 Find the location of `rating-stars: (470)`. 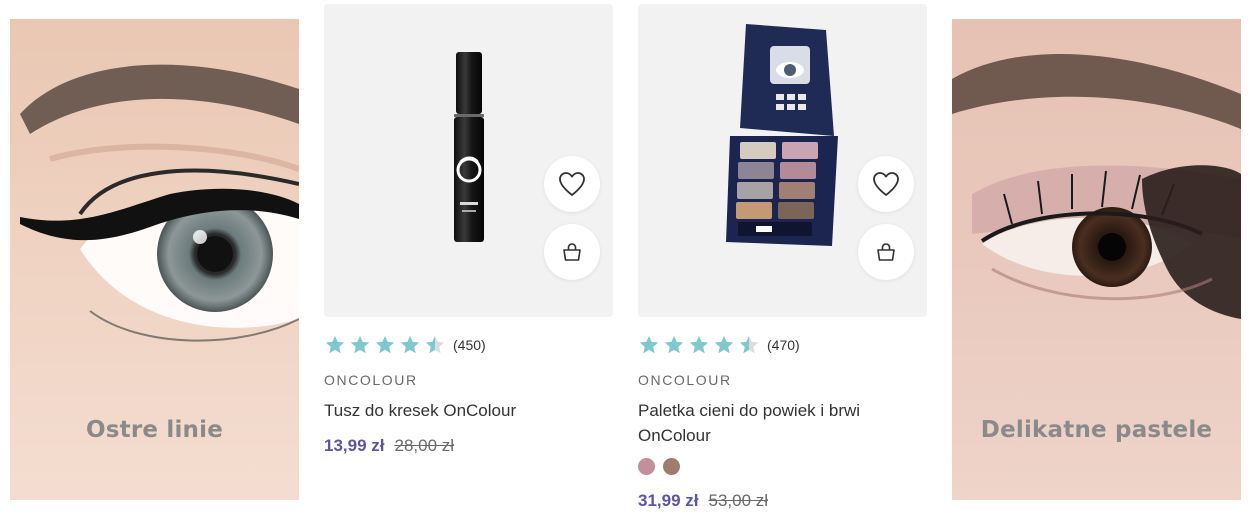

rating-stars: (470) is located at coordinates (719, 345).